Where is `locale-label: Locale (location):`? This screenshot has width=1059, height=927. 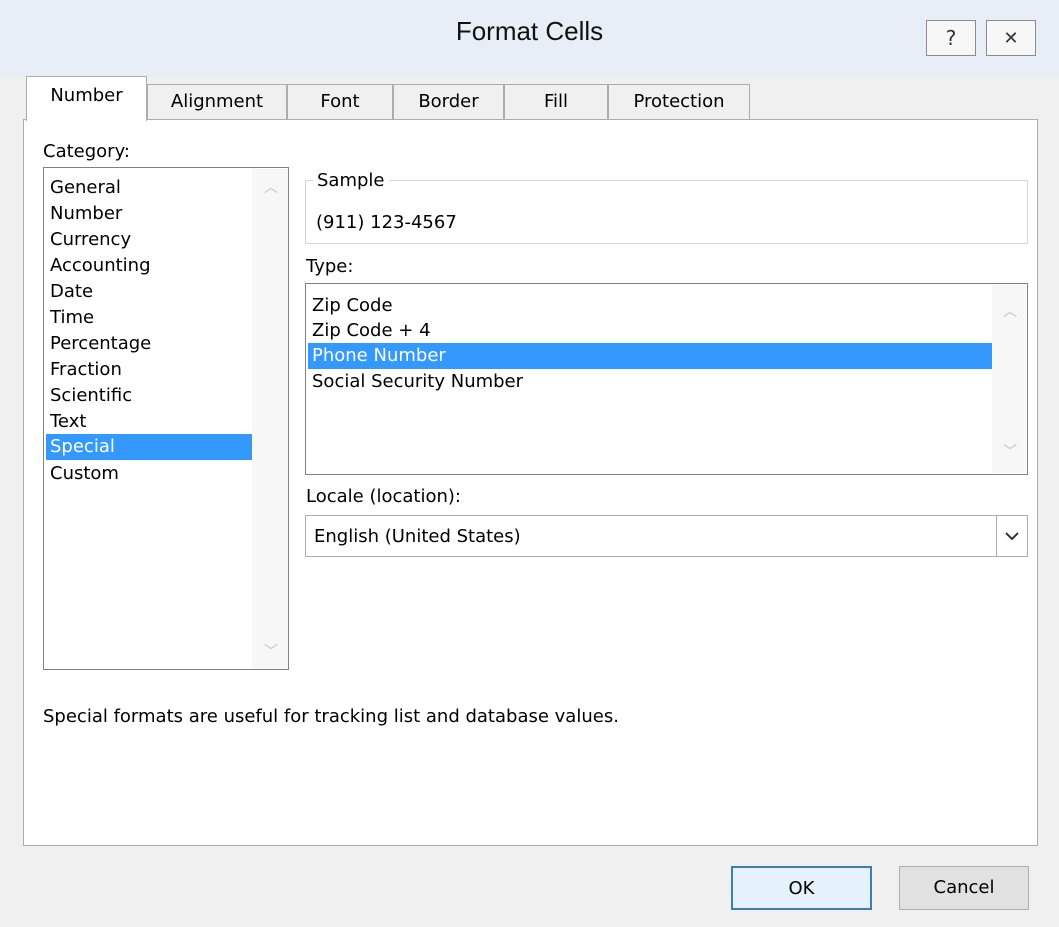 locale-label: Locale (location): is located at coordinates (383, 496).